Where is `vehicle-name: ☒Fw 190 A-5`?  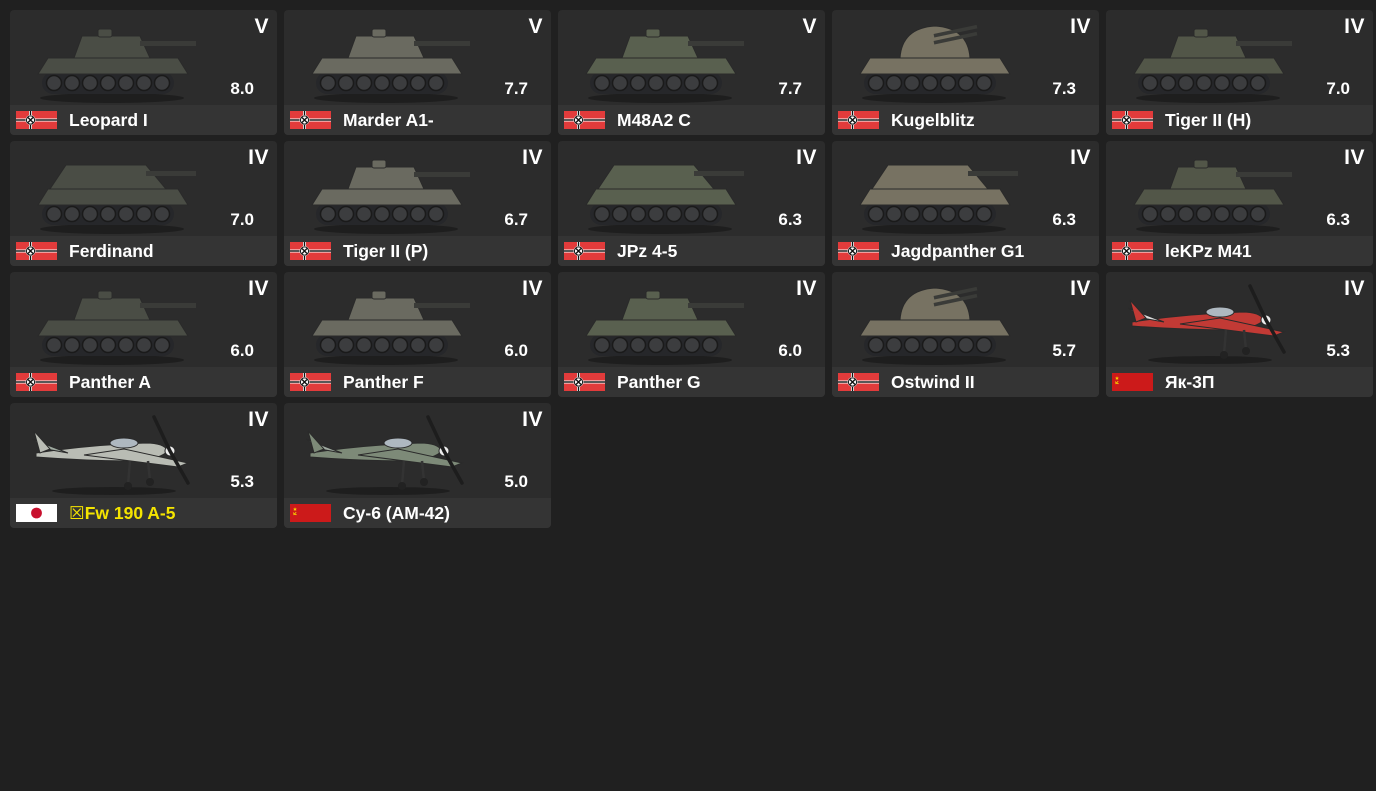 vehicle-name: ☒Fw 190 A-5 is located at coordinates (122, 513).